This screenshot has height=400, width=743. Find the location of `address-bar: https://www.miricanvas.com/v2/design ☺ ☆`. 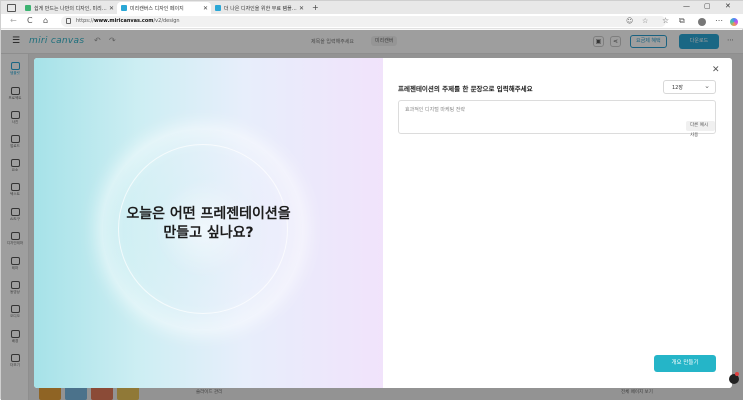

address-bar: https://www.miricanvas.com/v2/design ☺ ☆ is located at coordinates (363, 21).